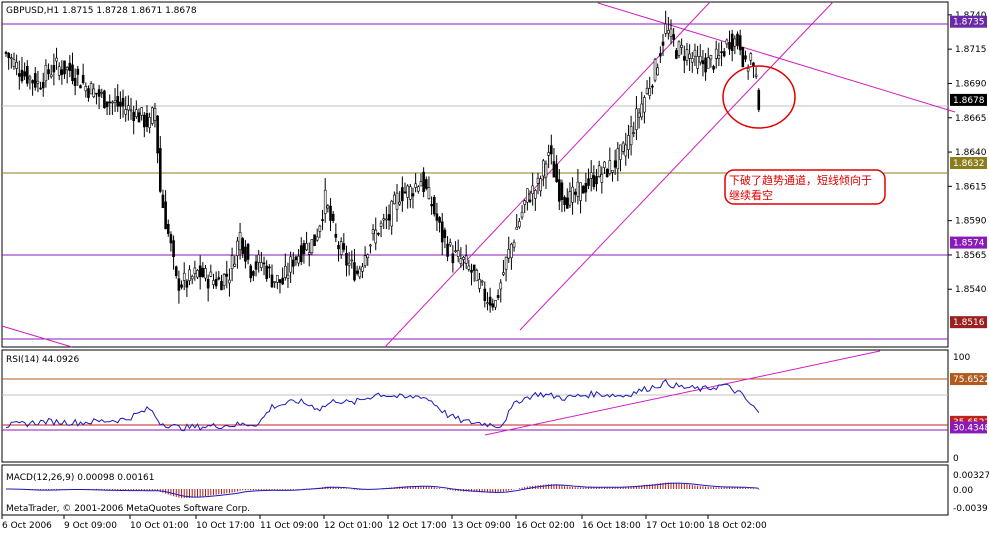 The image size is (989, 556). What do you see at coordinates (969, 23) in the screenshot?
I see `price-level-tag-label: 1.8735` at bounding box center [969, 23].